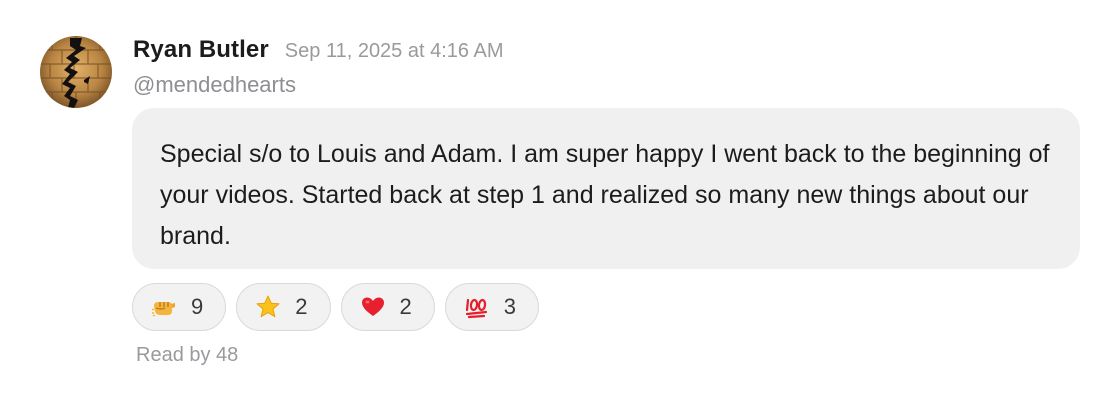 This screenshot has width=1120, height=400. Describe the element at coordinates (201, 50) in the screenshot. I see `author-name: Ryan Butler` at that location.